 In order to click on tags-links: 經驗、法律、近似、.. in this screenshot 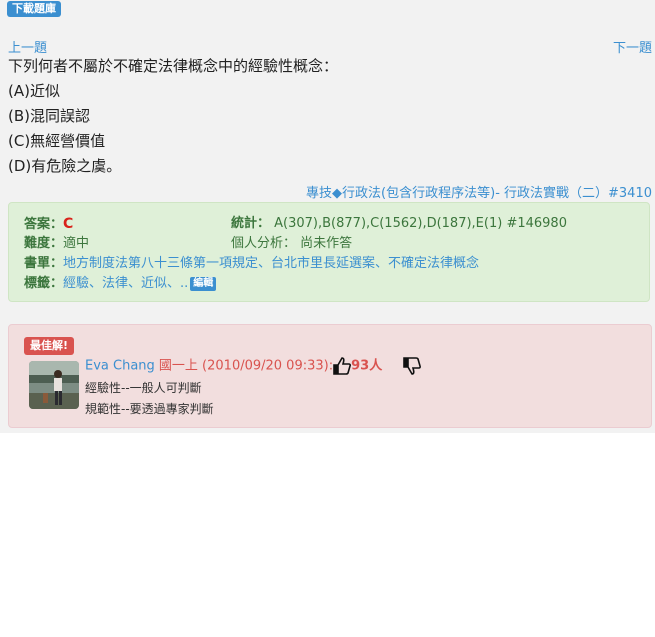, I will do `click(125, 283)`.